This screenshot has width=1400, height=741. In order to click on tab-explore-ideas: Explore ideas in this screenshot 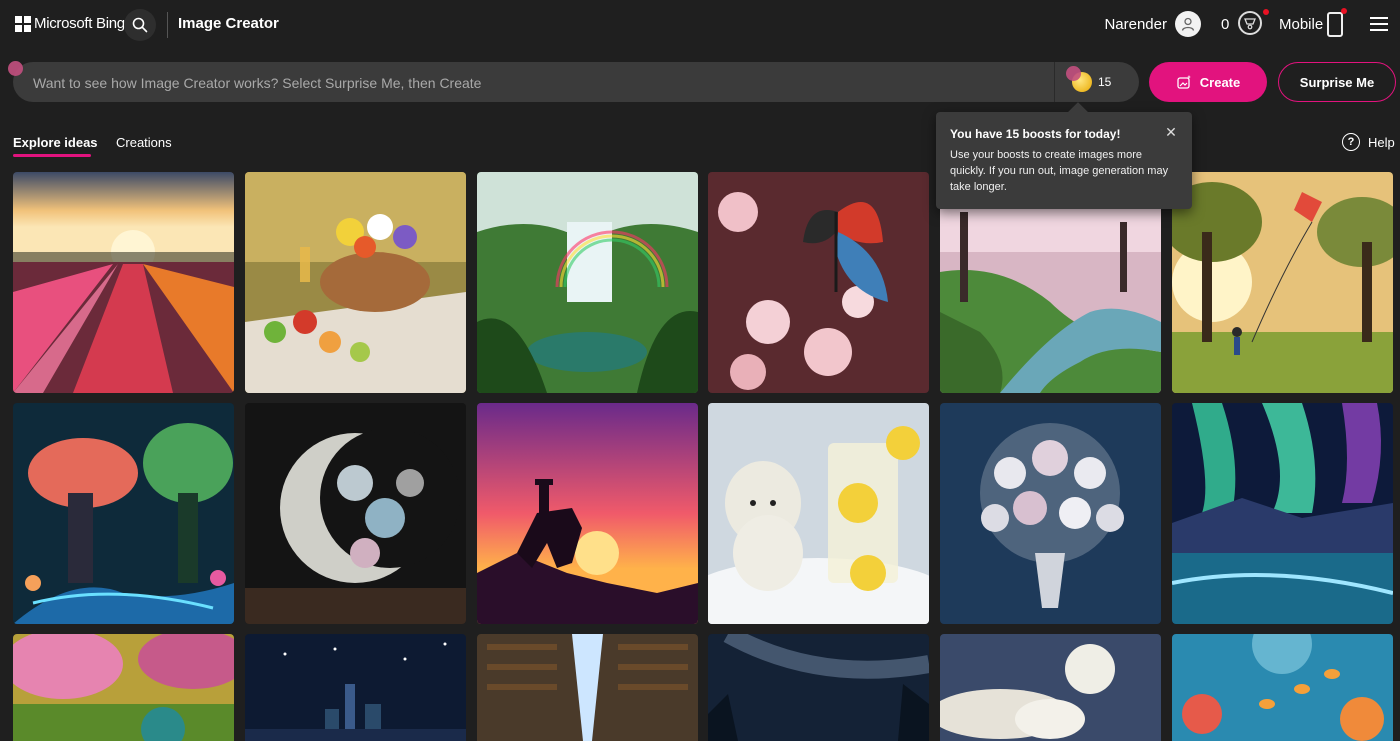, I will do `click(55, 142)`.